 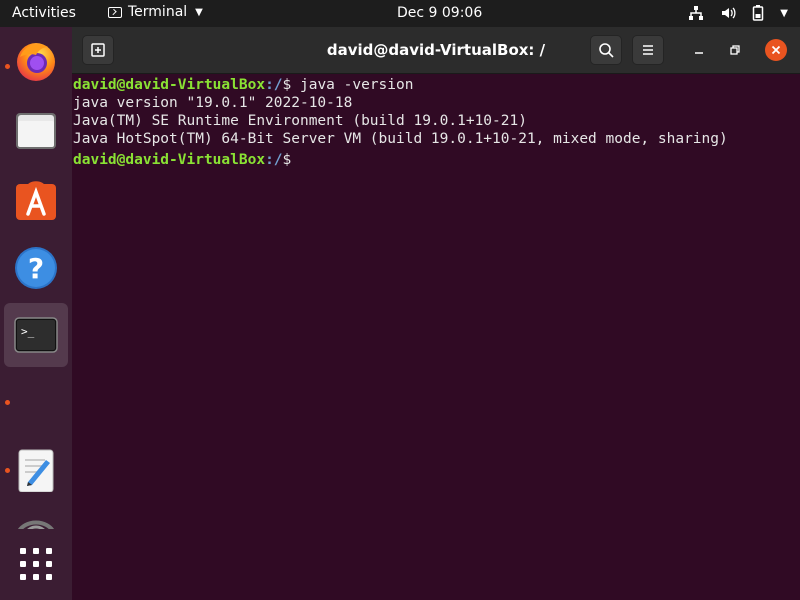 I want to click on text-editor-icon, so click(x=36, y=470).